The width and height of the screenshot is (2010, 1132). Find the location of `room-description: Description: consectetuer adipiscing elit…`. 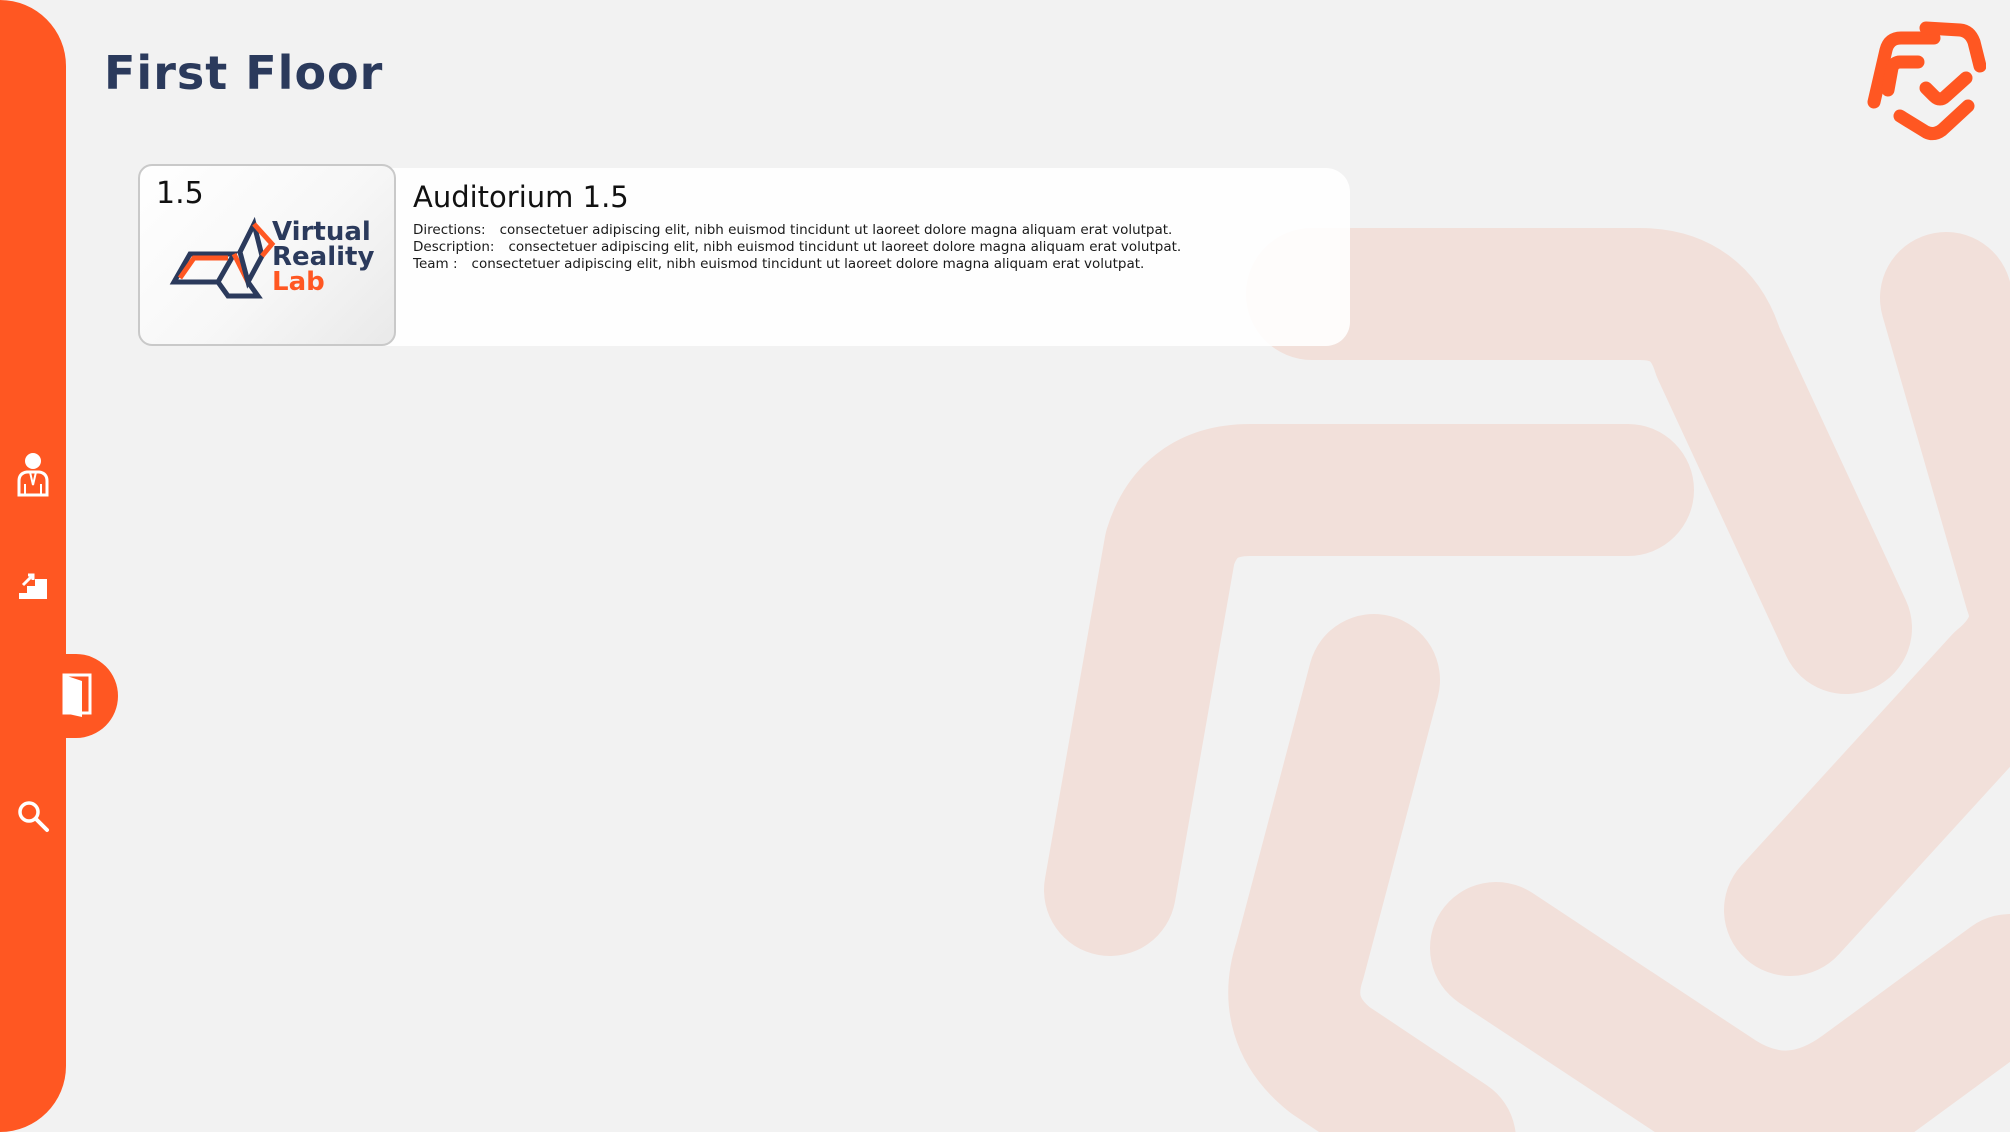

room-description: Description: consectetuer adipiscing elit… is located at coordinates (873, 247).